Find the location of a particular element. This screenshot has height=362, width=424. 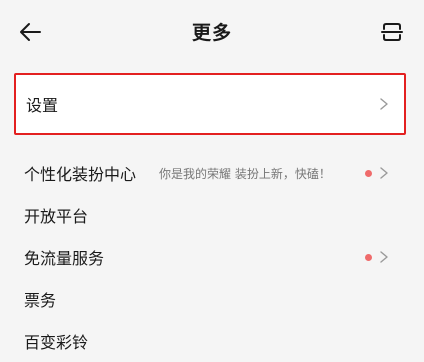

list-item-label: 个性化装扮中心 is located at coordinates (80, 174).